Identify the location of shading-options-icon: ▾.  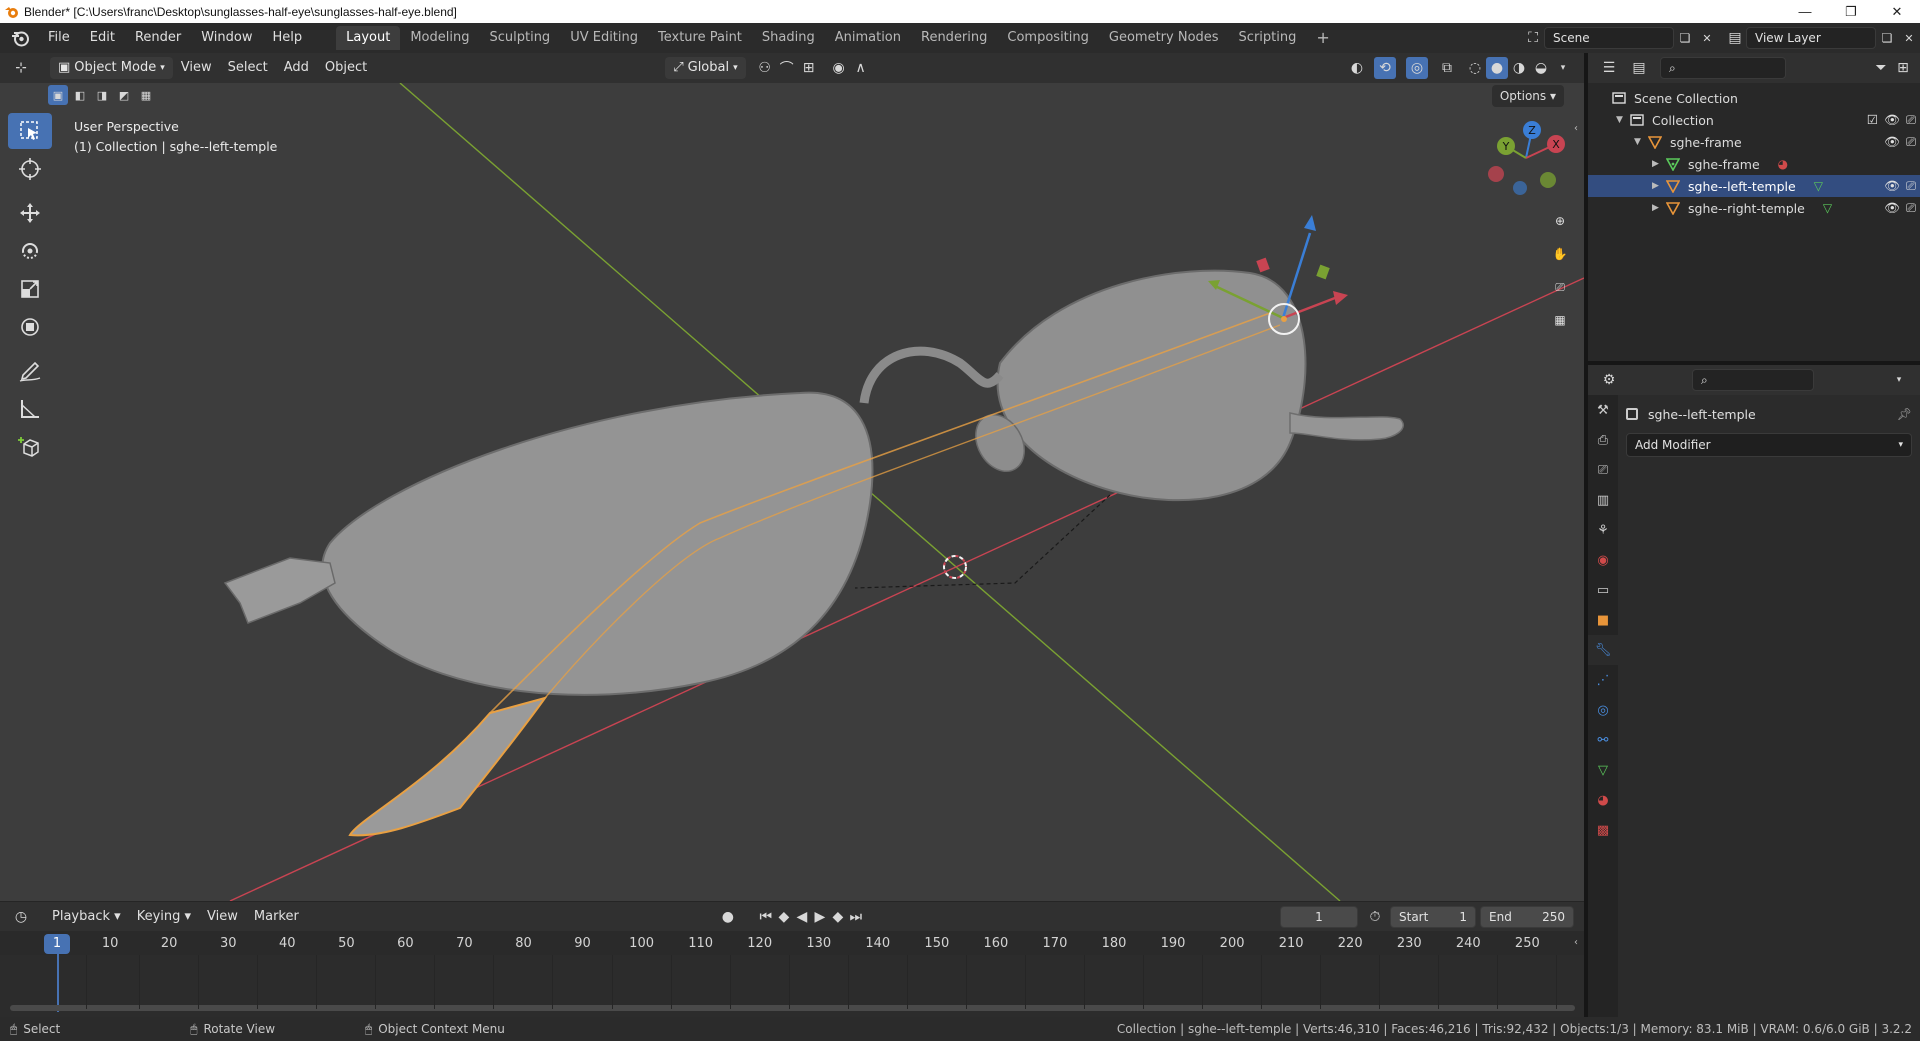
(1563, 68).